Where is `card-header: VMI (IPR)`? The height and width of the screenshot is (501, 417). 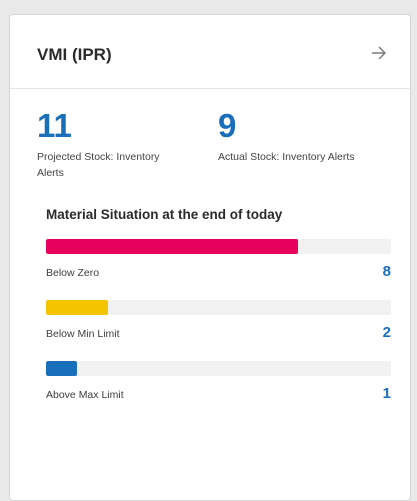
card-header: VMI (IPR) is located at coordinates (210, 52).